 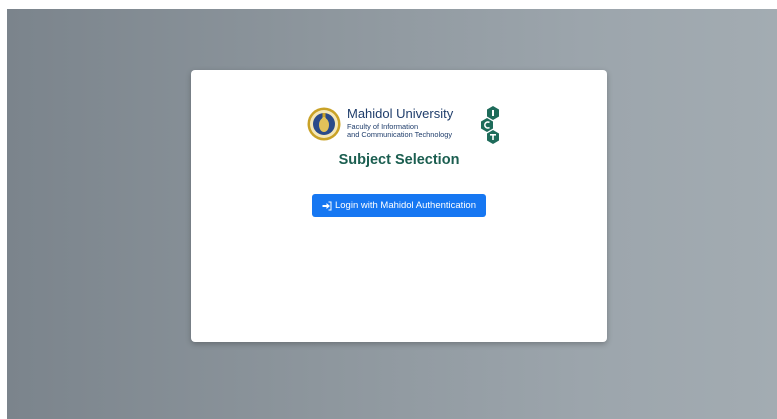 What do you see at coordinates (490, 125) in the screenshot?
I see `ict-hexagon-logo-icon` at bounding box center [490, 125].